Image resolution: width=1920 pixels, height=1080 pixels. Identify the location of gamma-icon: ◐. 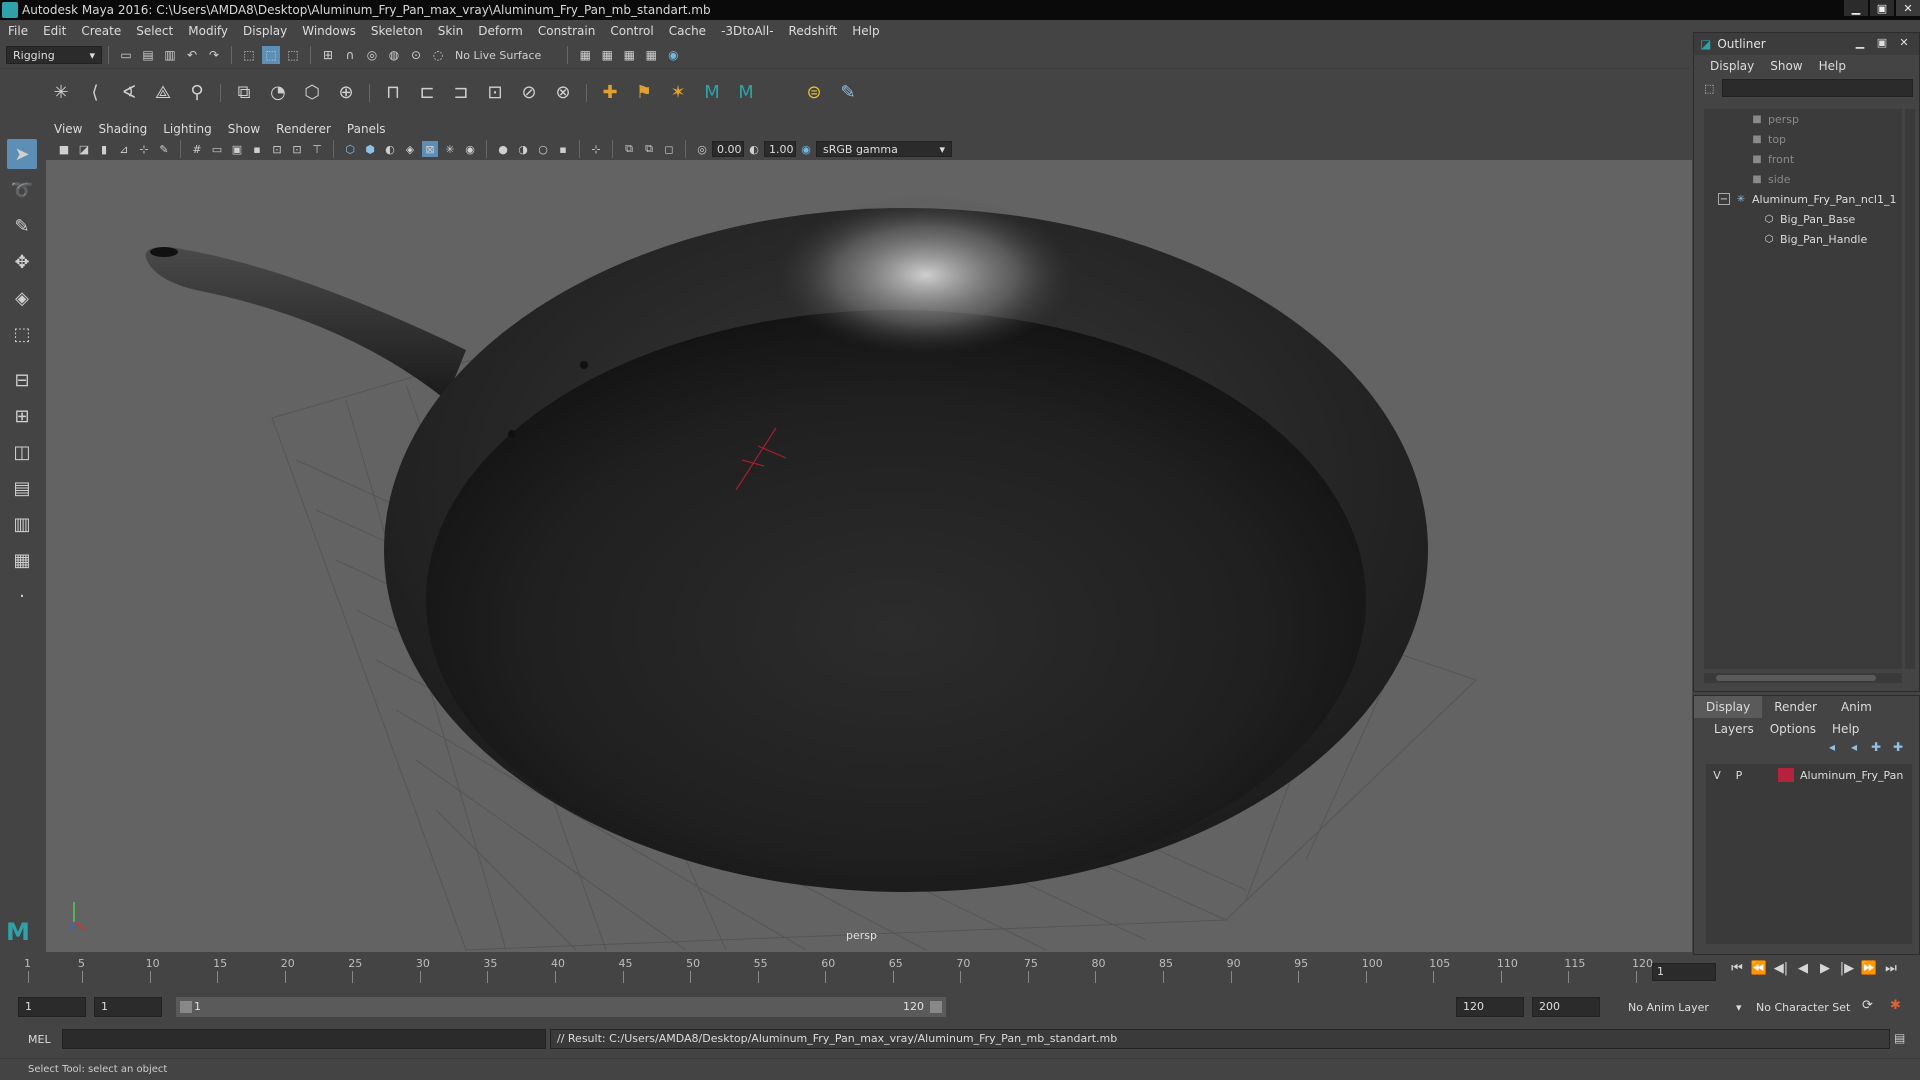
(754, 149).